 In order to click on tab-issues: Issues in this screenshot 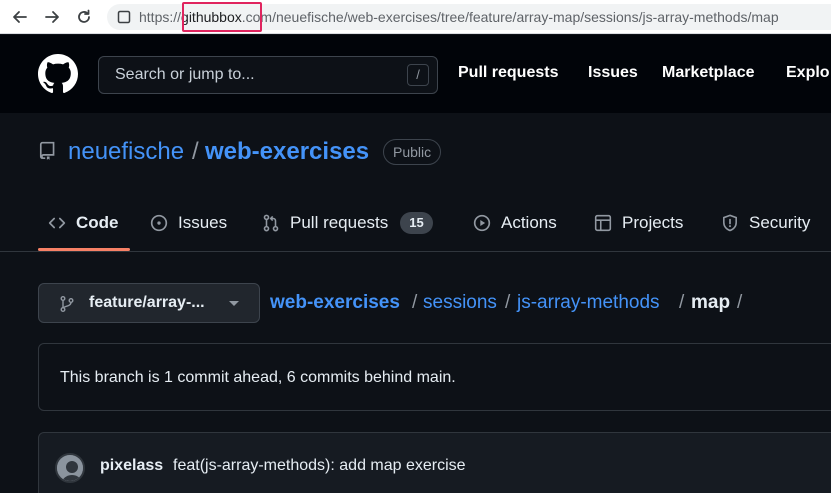, I will do `click(188, 223)`.